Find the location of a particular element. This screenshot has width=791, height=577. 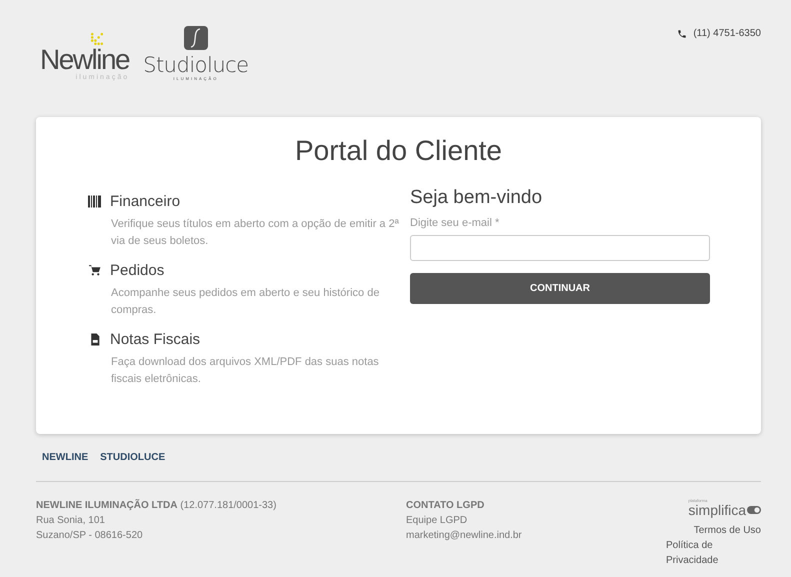

phone-icon is located at coordinates (682, 33).